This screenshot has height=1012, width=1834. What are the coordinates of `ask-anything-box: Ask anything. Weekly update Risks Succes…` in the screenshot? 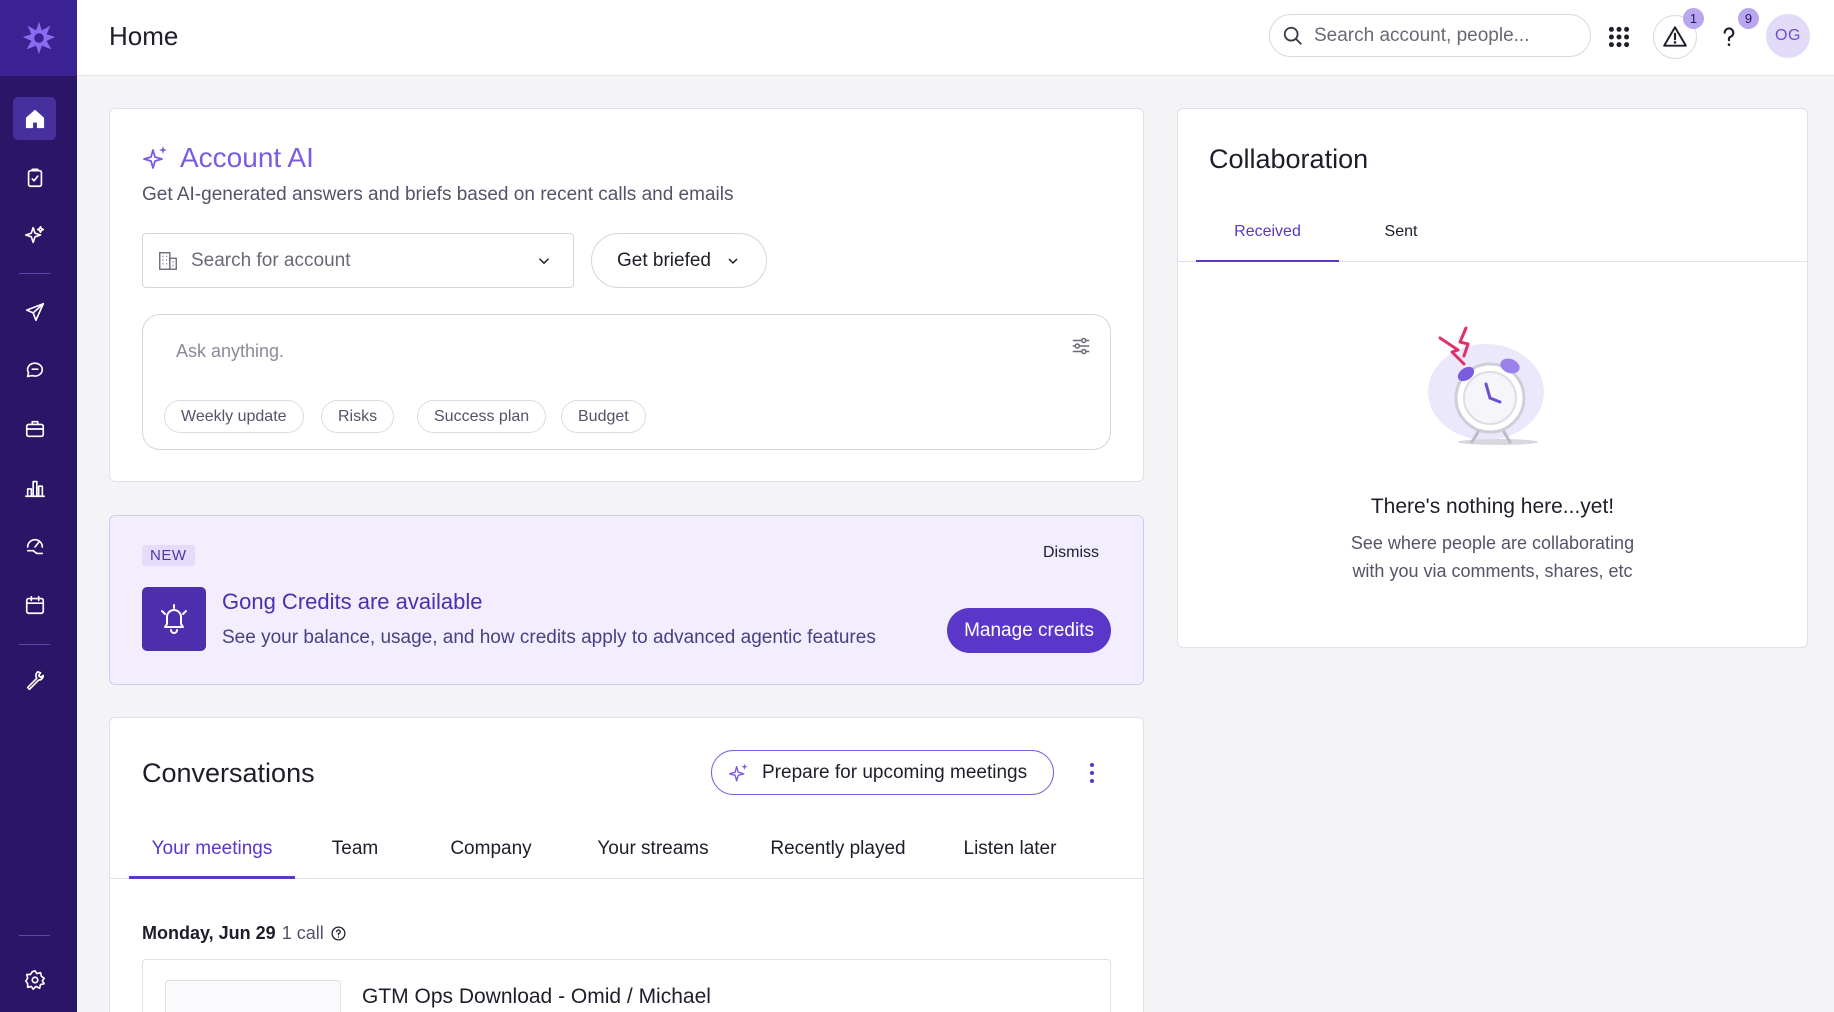 It's located at (626, 382).